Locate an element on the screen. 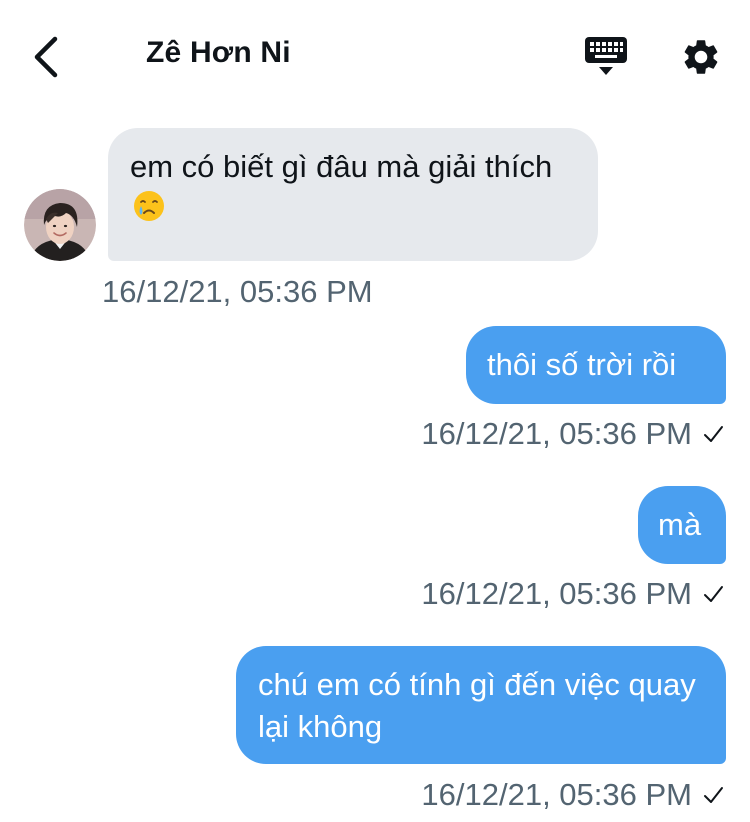  message-bubble-outgoing: mà is located at coordinates (682, 525).